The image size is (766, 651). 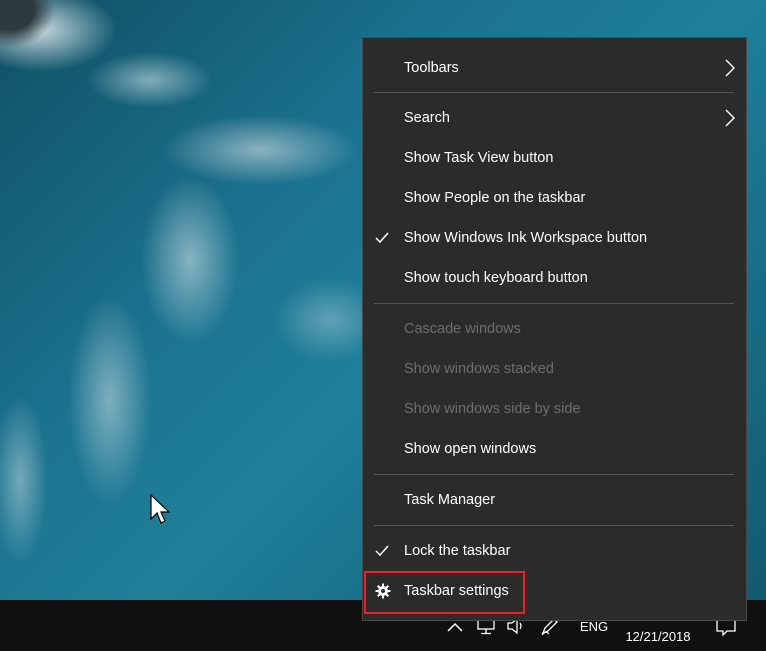 I want to click on menu-item-label: Show Task View button, so click(x=479, y=158).